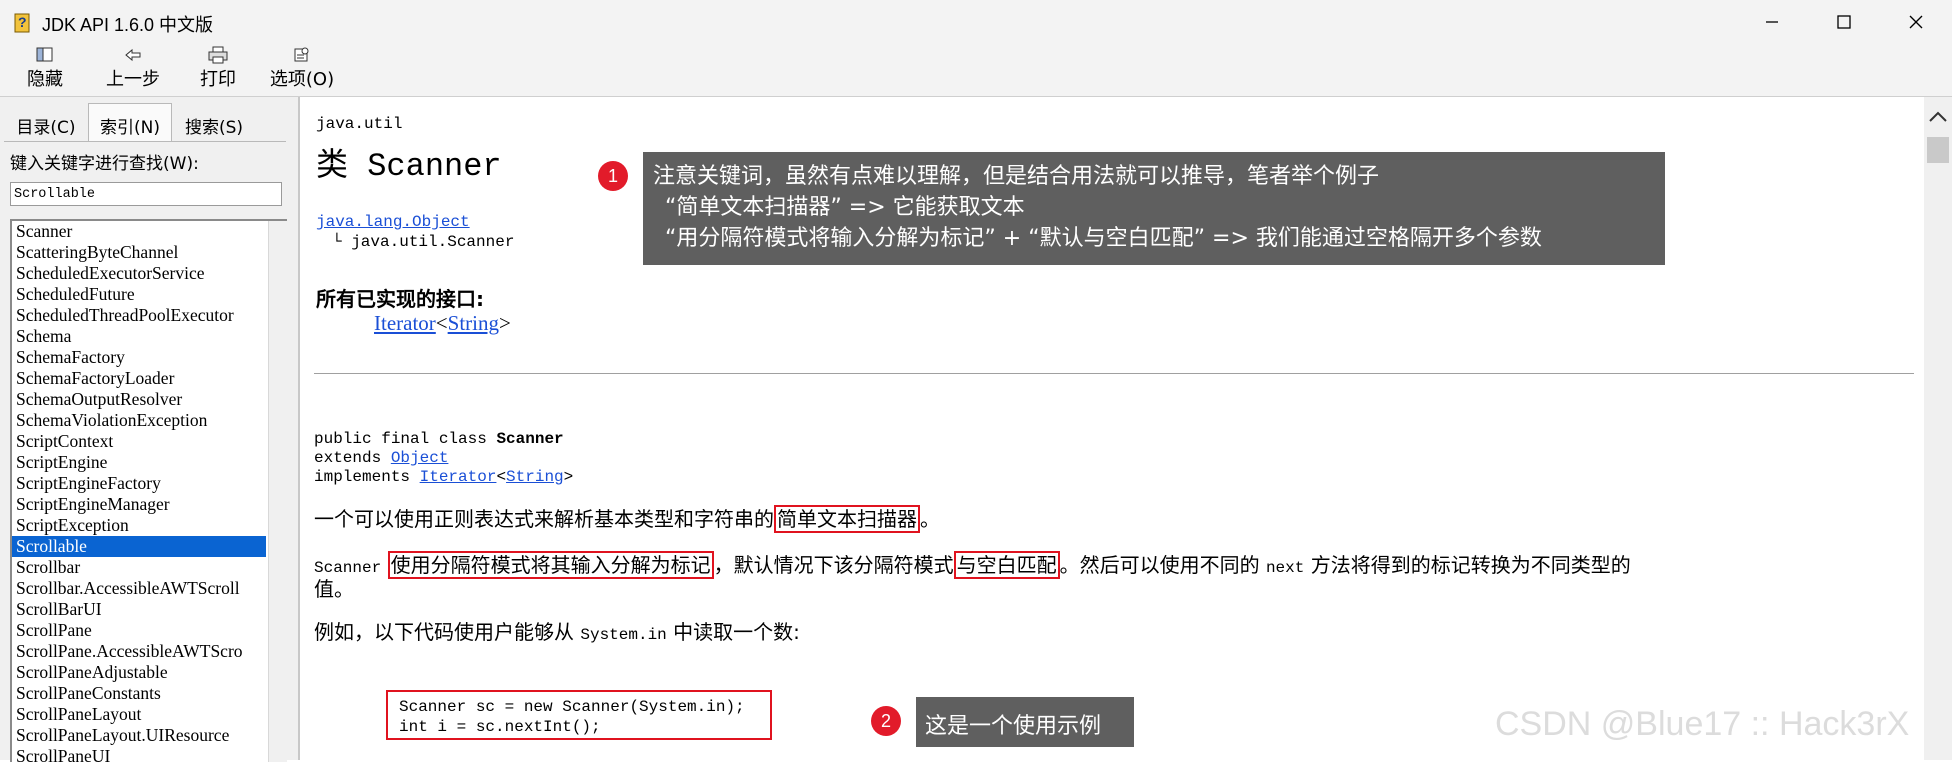  Describe the element at coordinates (139, 504) in the screenshot. I see `index-list-item: ScriptEngineManager` at that location.